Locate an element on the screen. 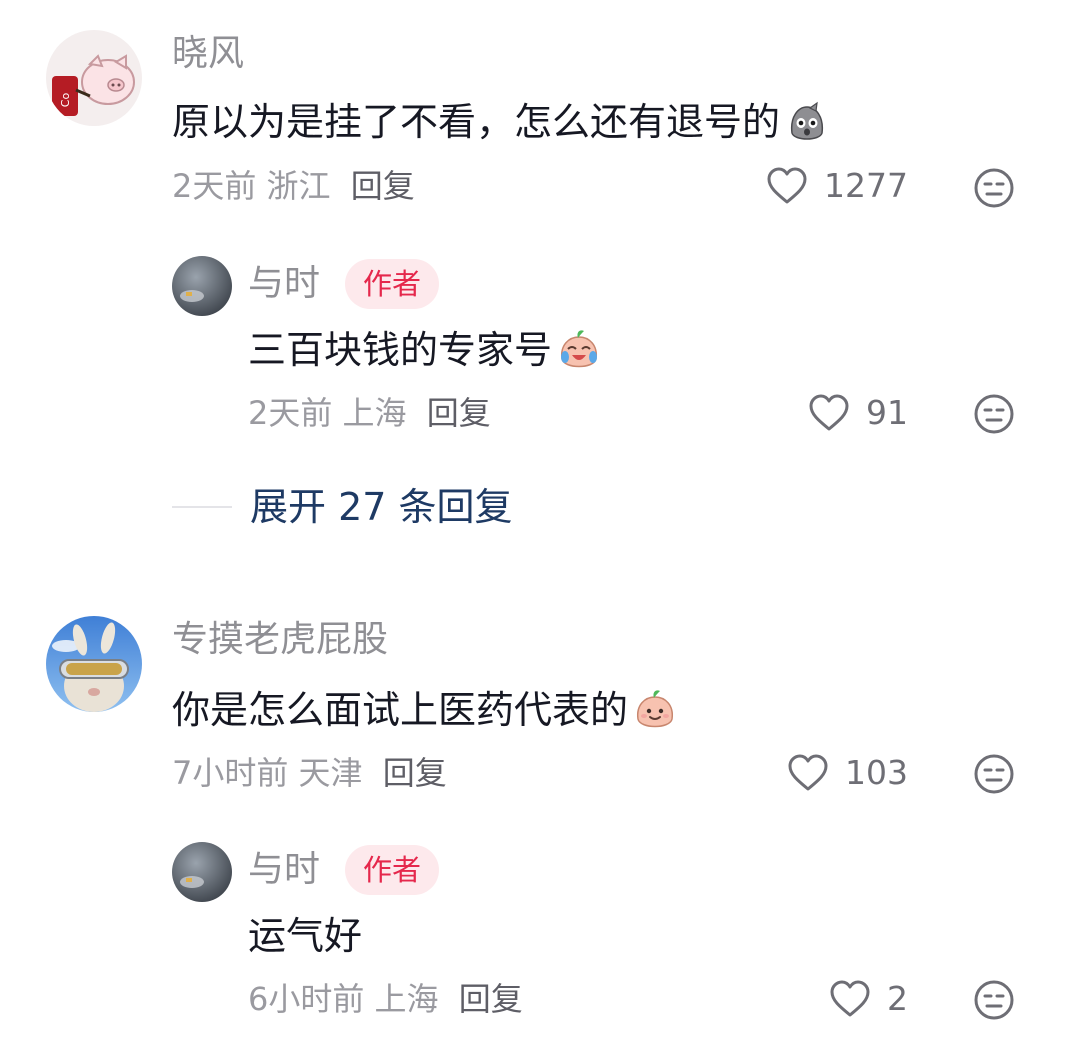  expand-replies-button: 展开 27 条回复 is located at coordinates (342, 507).